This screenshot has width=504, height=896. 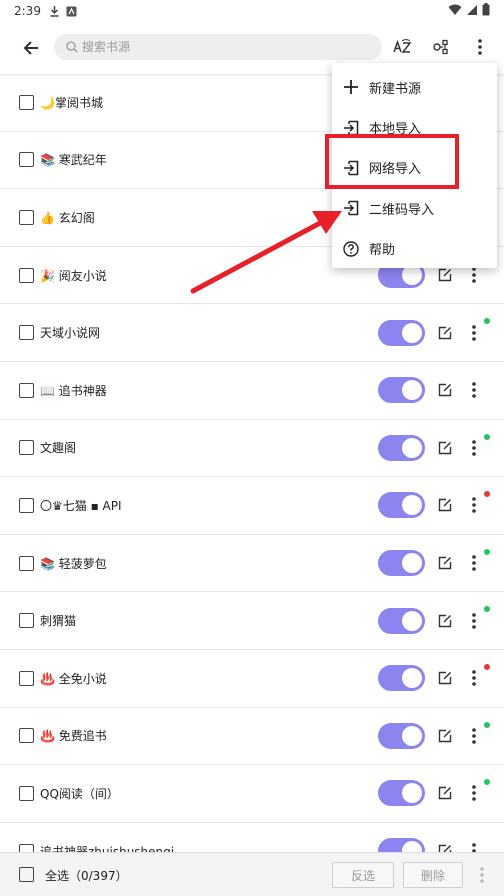 I want to click on source-name: 🌙掌阅书城, so click(x=71, y=102).